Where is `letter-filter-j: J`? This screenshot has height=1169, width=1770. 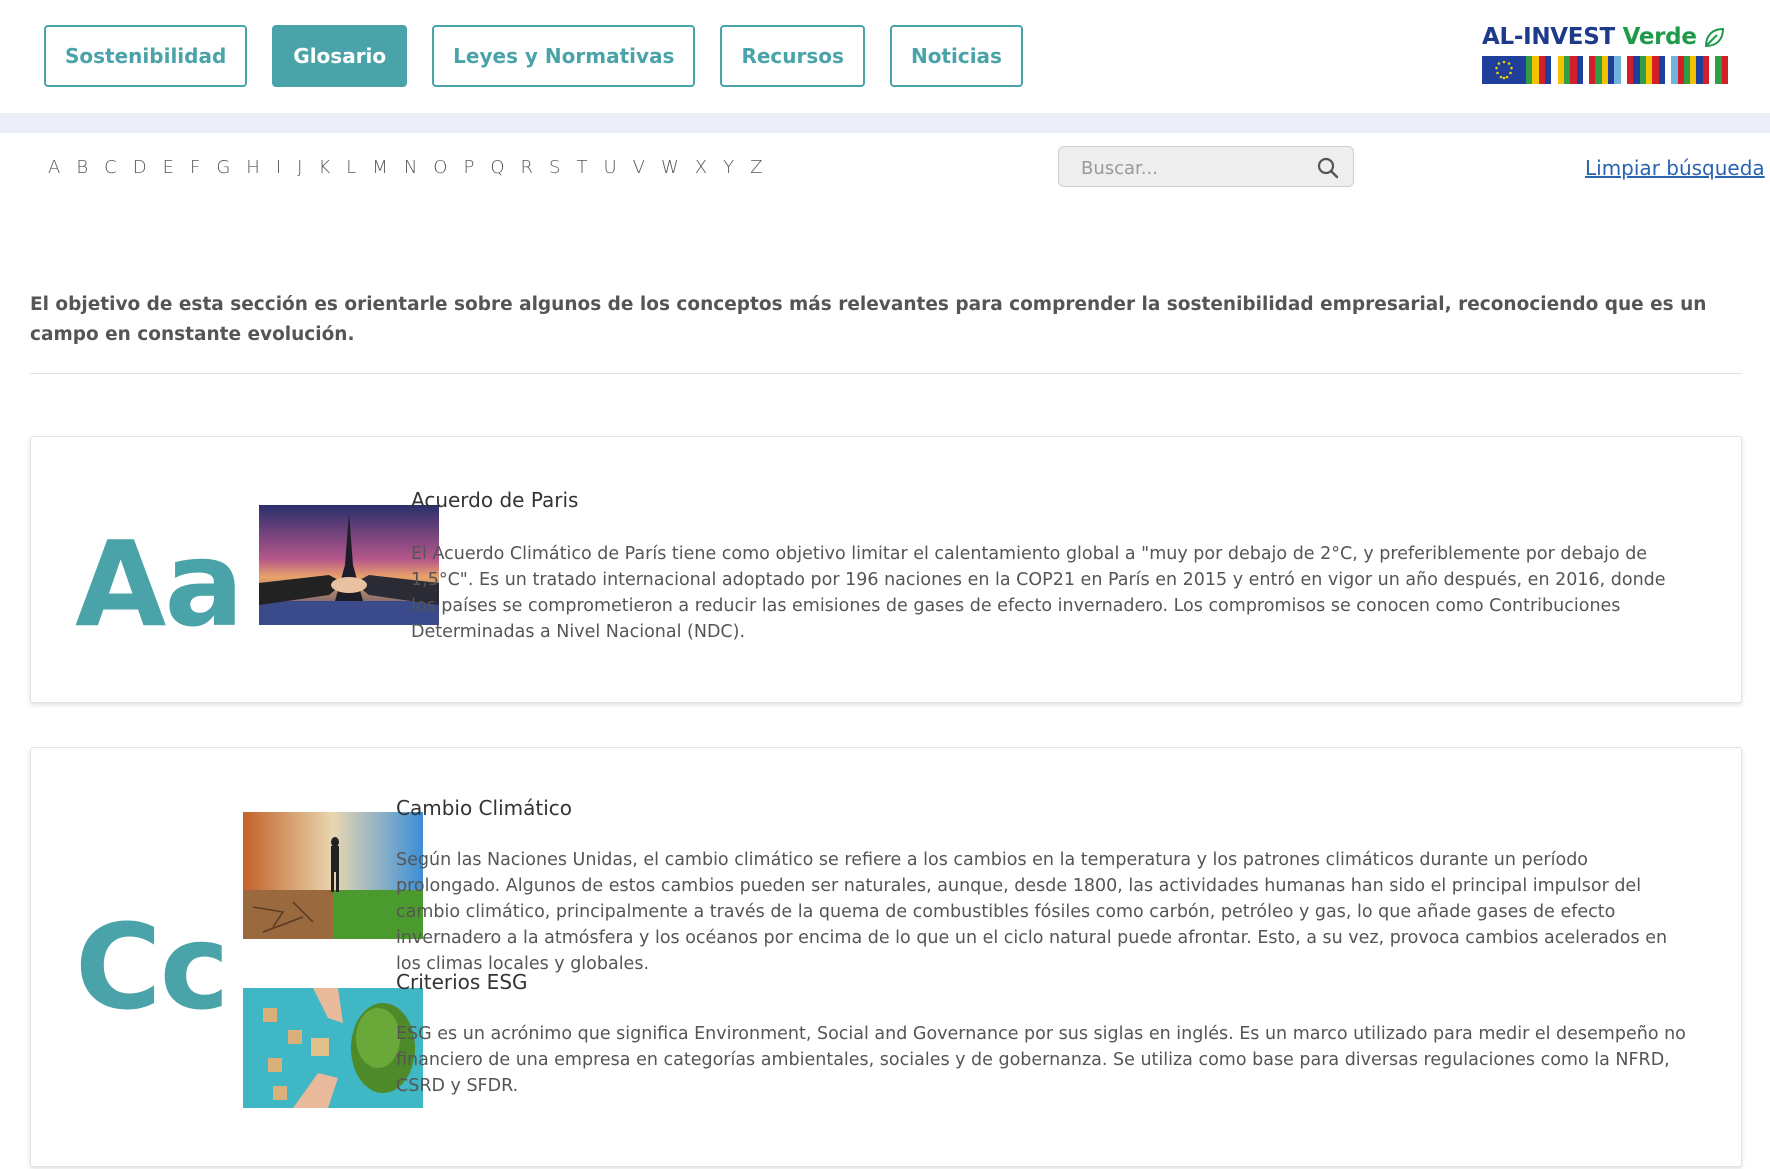 letter-filter-j: J is located at coordinates (299, 167).